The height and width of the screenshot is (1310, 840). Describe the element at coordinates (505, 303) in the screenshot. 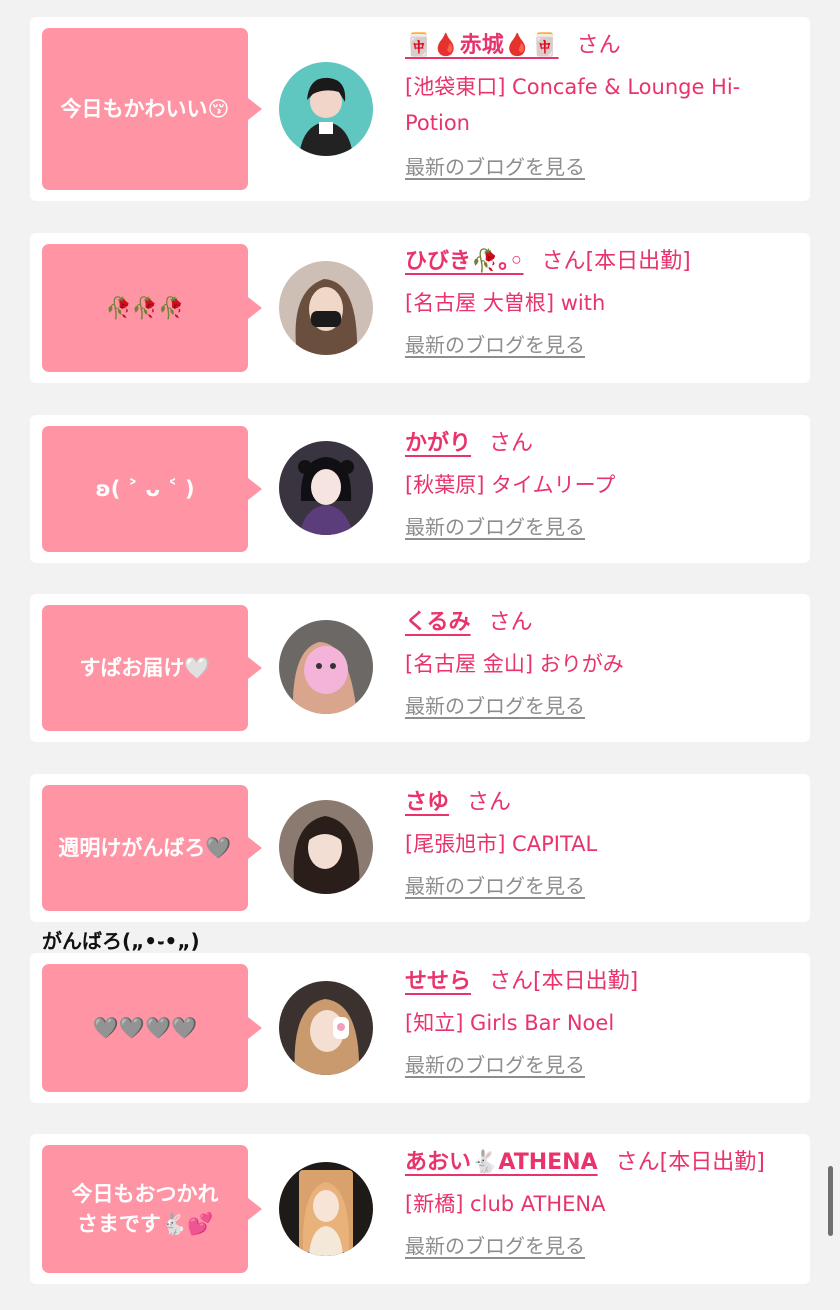

I see `shop-label: [名古屋 大曽根] with` at that location.